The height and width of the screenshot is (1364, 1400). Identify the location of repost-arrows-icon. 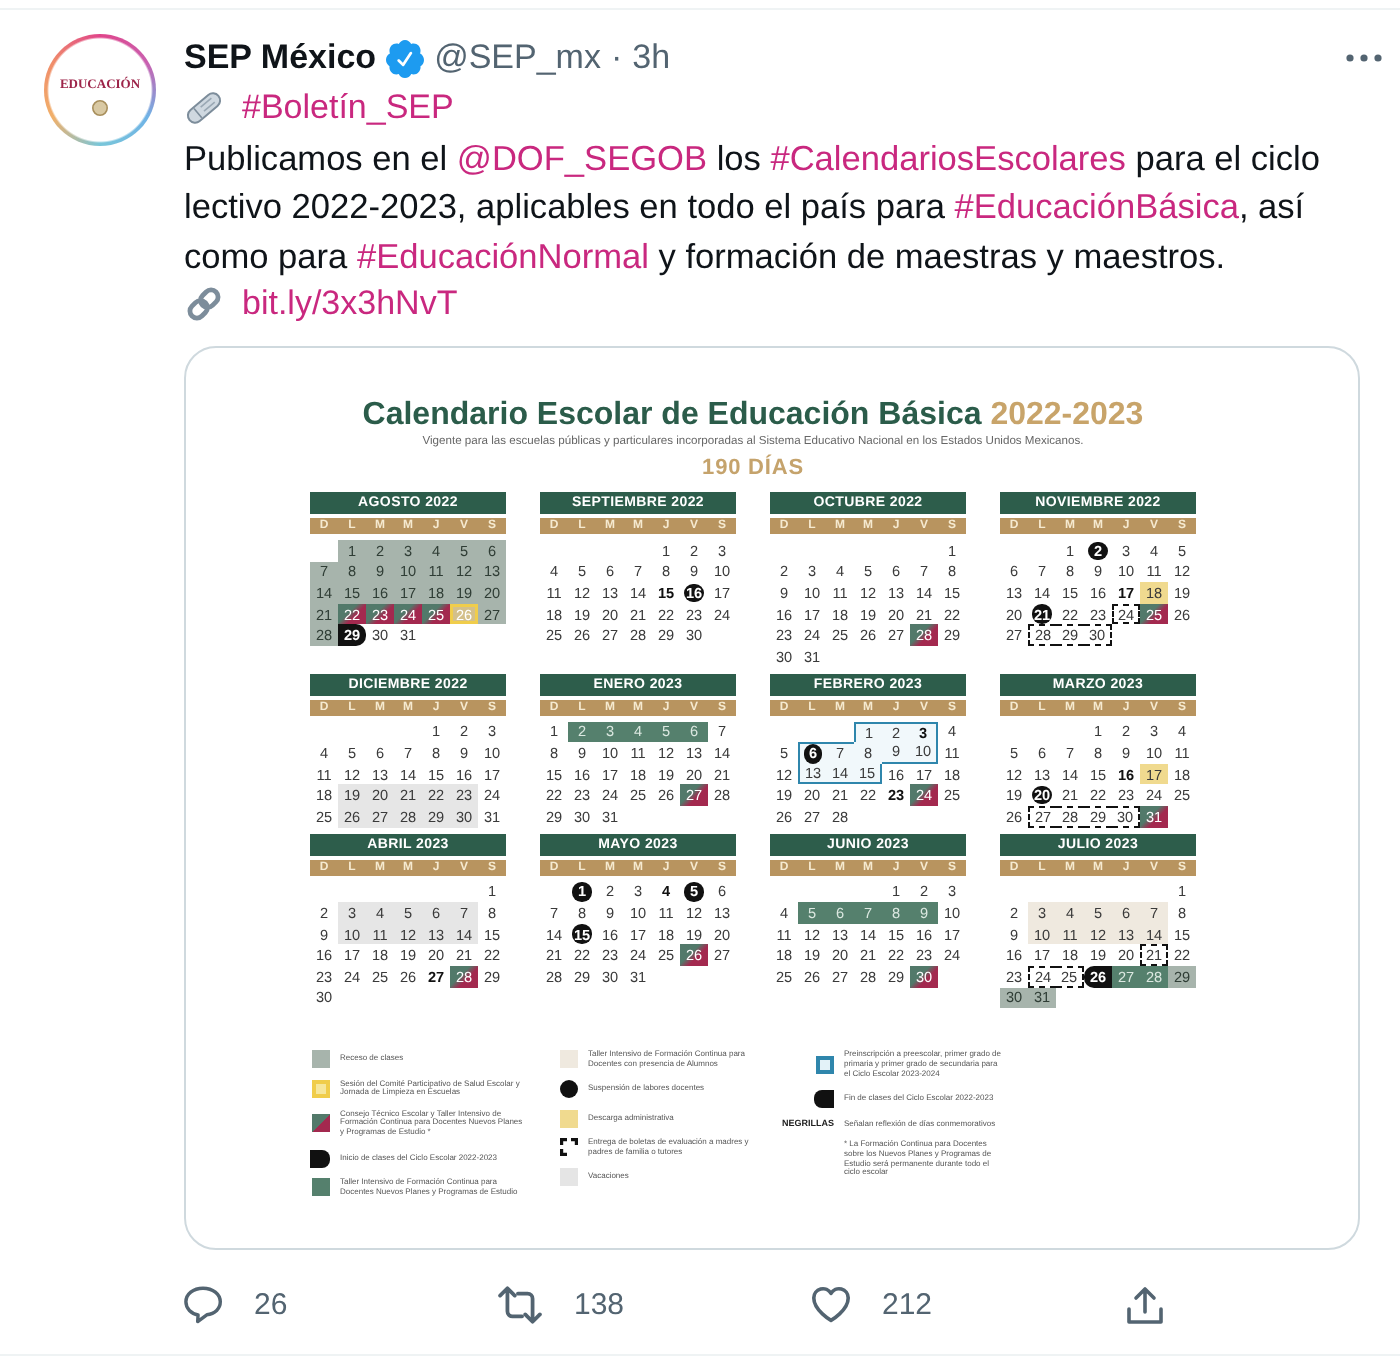
(520, 1305).